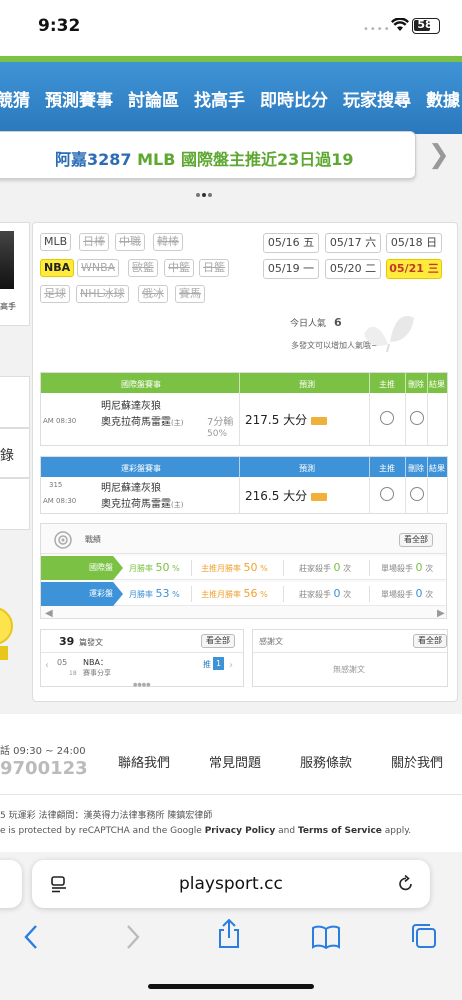  What do you see at coordinates (15, 453) in the screenshot?
I see `side-record: 錄` at bounding box center [15, 453].